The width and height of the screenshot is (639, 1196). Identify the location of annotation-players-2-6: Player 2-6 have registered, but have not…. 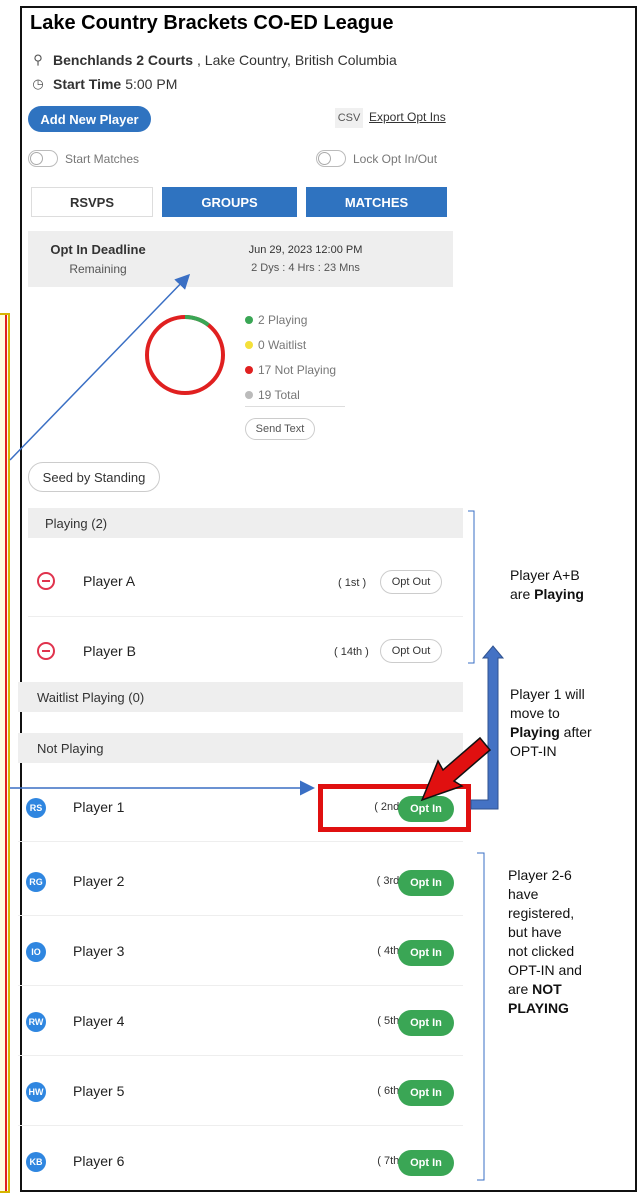
(545, 941).